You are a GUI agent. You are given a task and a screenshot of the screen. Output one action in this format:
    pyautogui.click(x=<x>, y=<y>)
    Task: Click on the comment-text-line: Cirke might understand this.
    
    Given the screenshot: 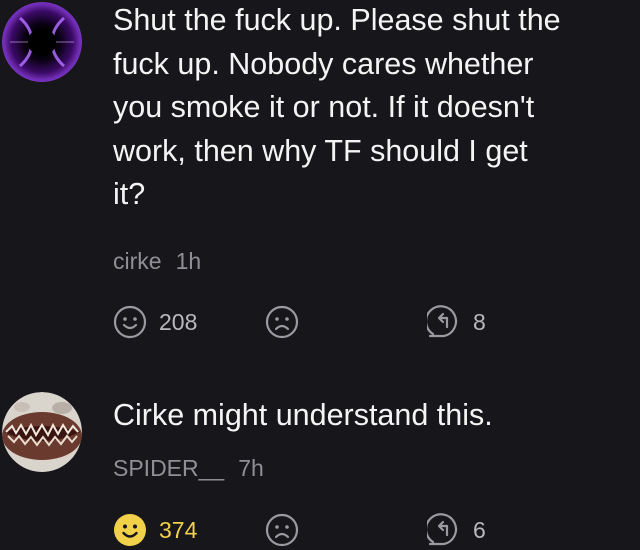 What is the action you would take?
    pyautogui.click(x=303, y=415)
    